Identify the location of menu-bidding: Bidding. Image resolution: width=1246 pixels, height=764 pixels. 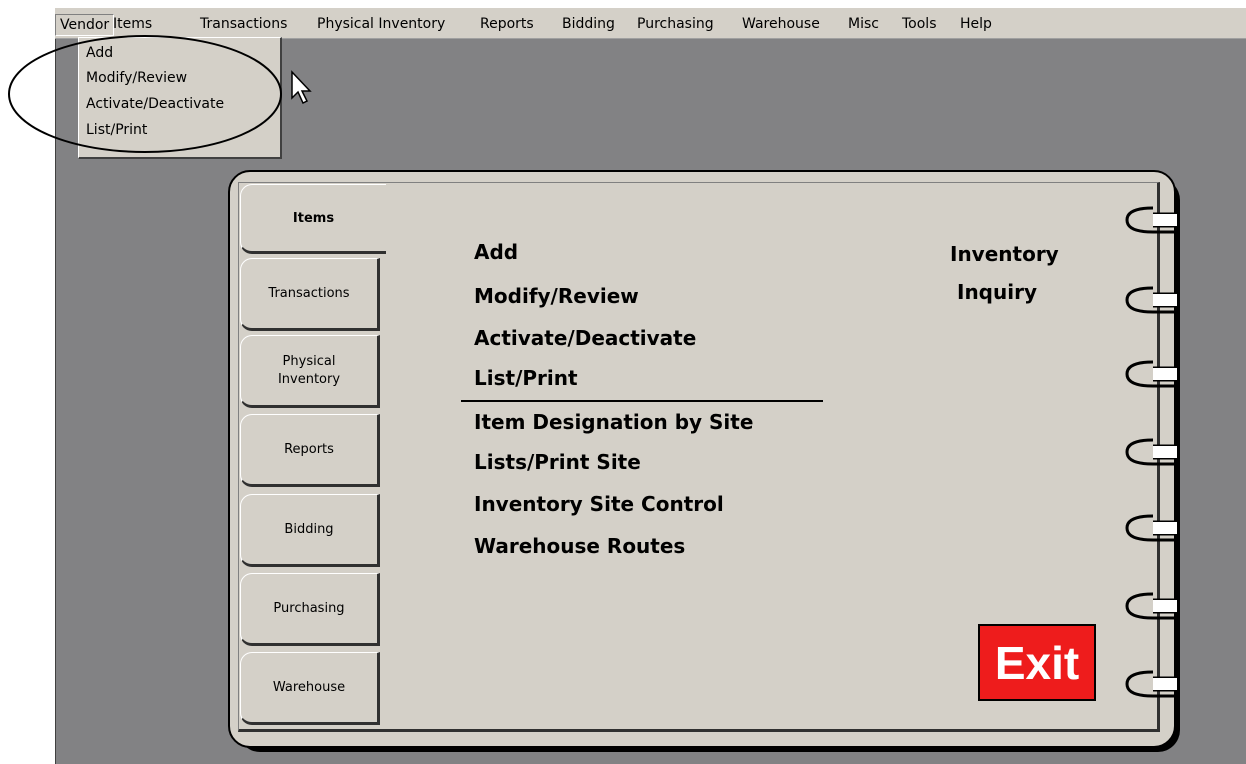
(588, 24).